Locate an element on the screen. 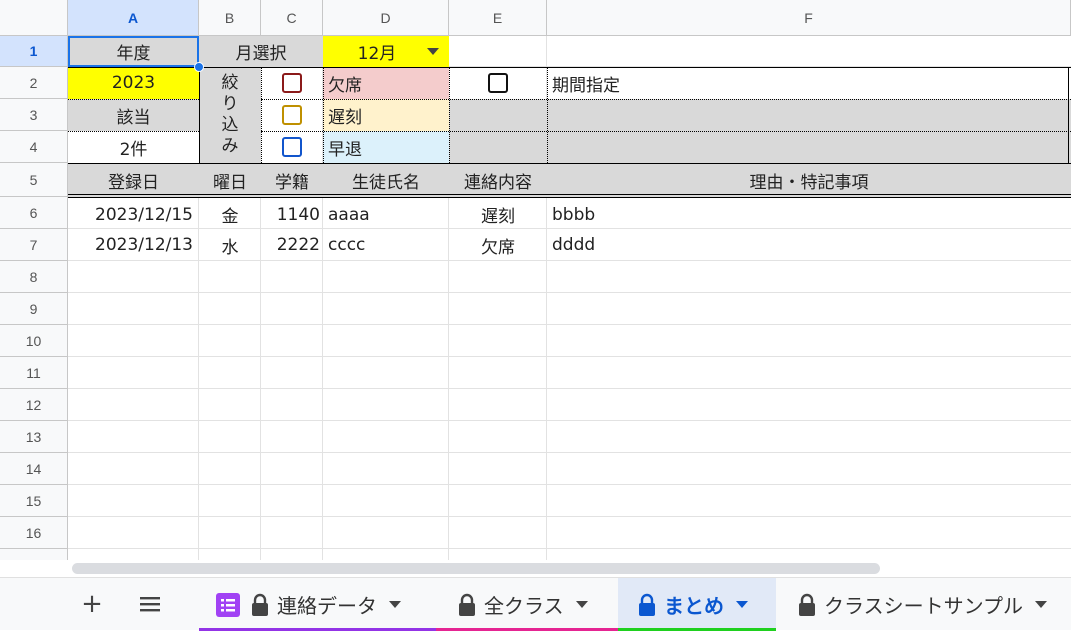 The height and width of the screenshot is (631, 1071). sheet-tab-bar: + 連絡データ 全クラス まとめ クラスシートサンプル is located at coordinates (535, 604).